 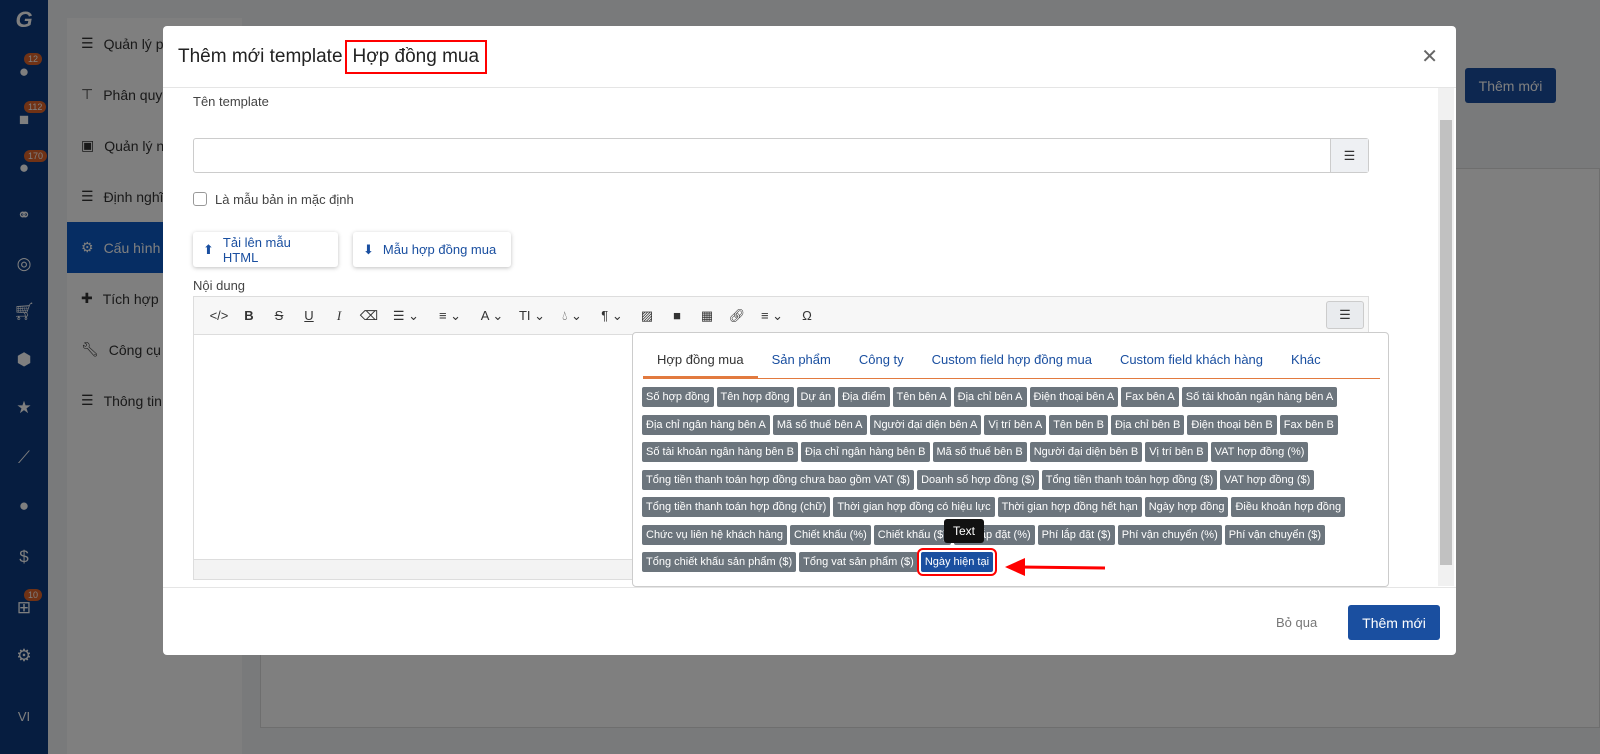 What do you see at coordinates (772, 316) in the screenshot?
I see `align-icon: ≡ ⌄` at bounding box center [772, 316].